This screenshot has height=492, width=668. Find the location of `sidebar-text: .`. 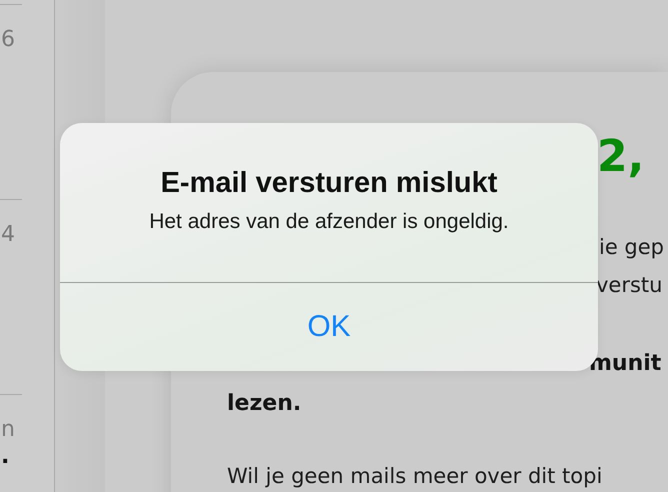

sidebar-text: . is located at coordinates (5, 456).